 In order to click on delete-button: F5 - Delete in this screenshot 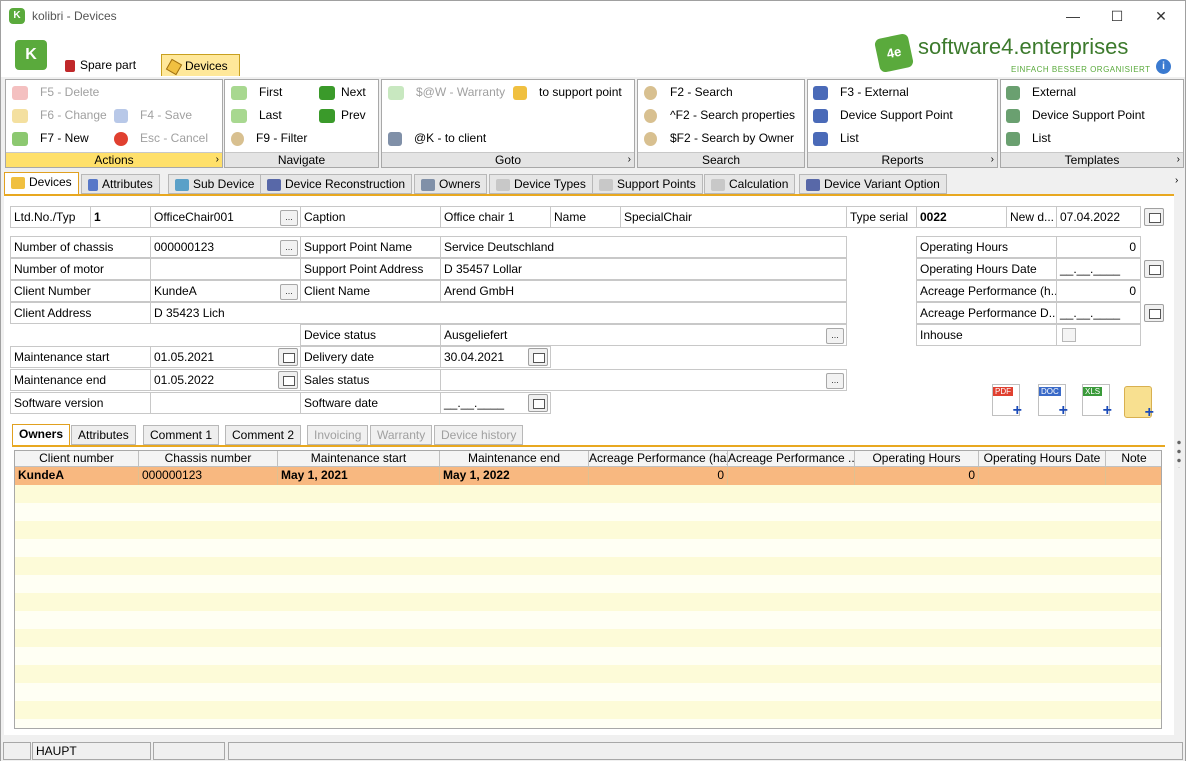, I will do `click(55, 92)`.